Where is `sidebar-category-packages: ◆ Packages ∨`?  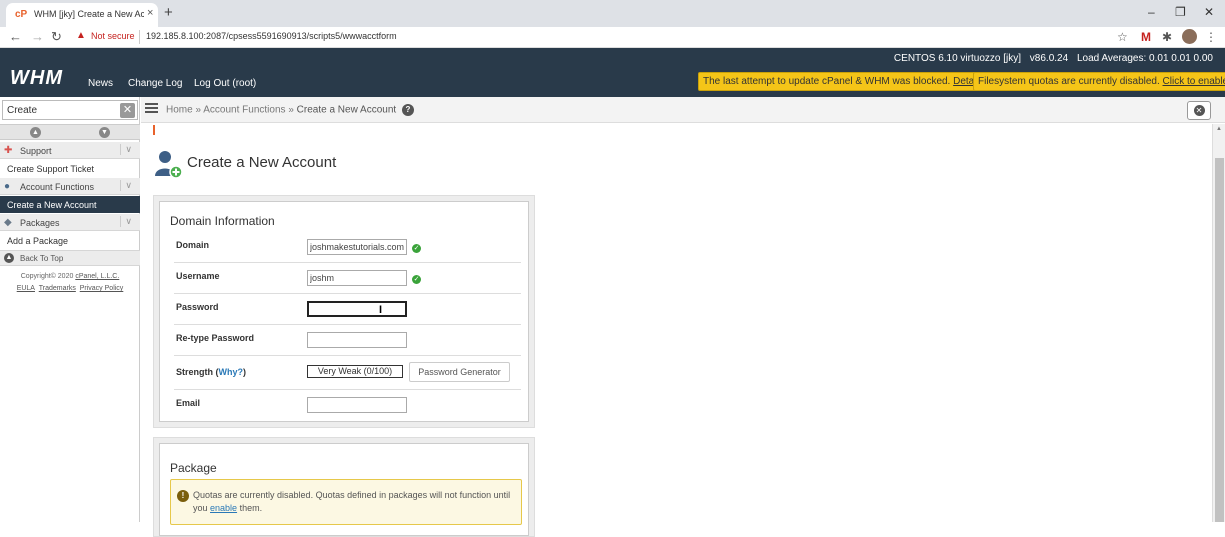 sidebar-category-packages: ◆ Packages ∨ is located at coordinates (70, 222).